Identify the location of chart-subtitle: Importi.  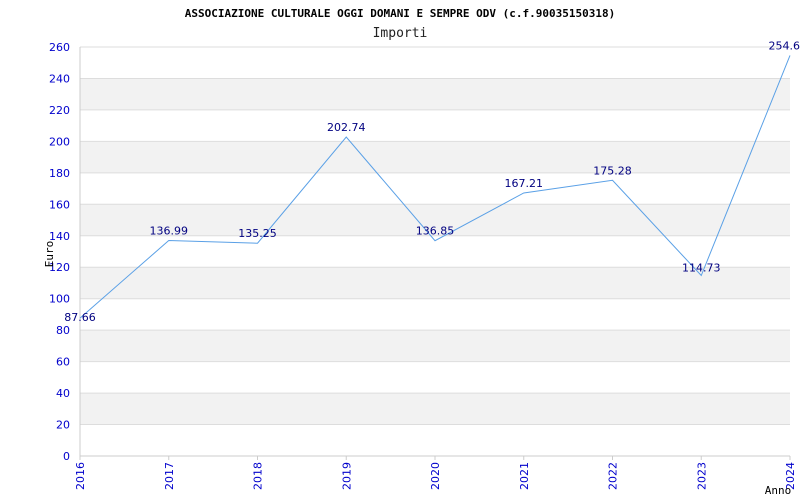
(400, 33).